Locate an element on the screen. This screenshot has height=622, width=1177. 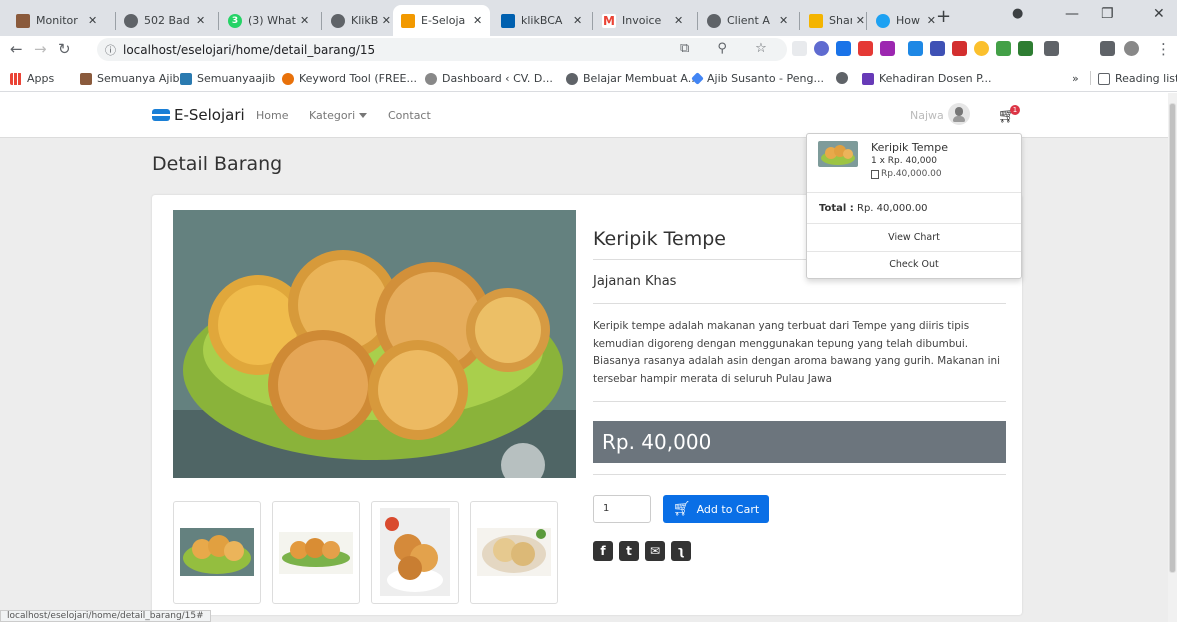
view-chart-link: View Chart is located at coordinates (914, 237).